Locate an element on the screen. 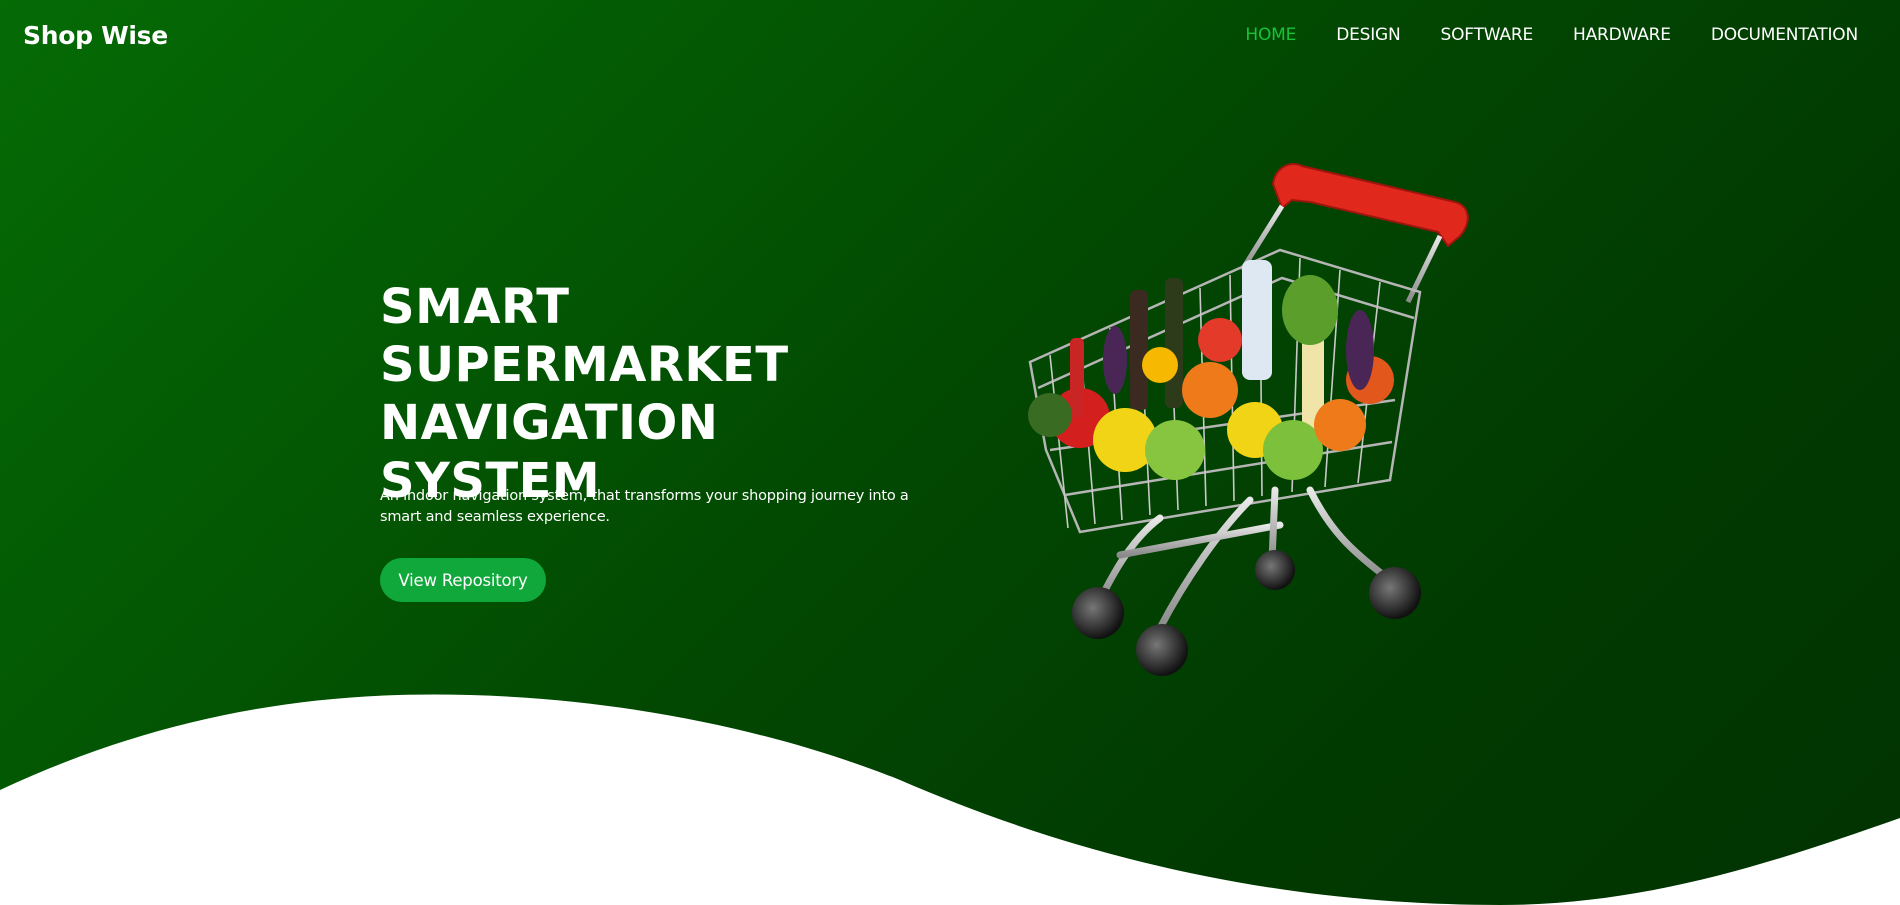  nav-item-design: DESIGN is located at coordinates (1368, 35).